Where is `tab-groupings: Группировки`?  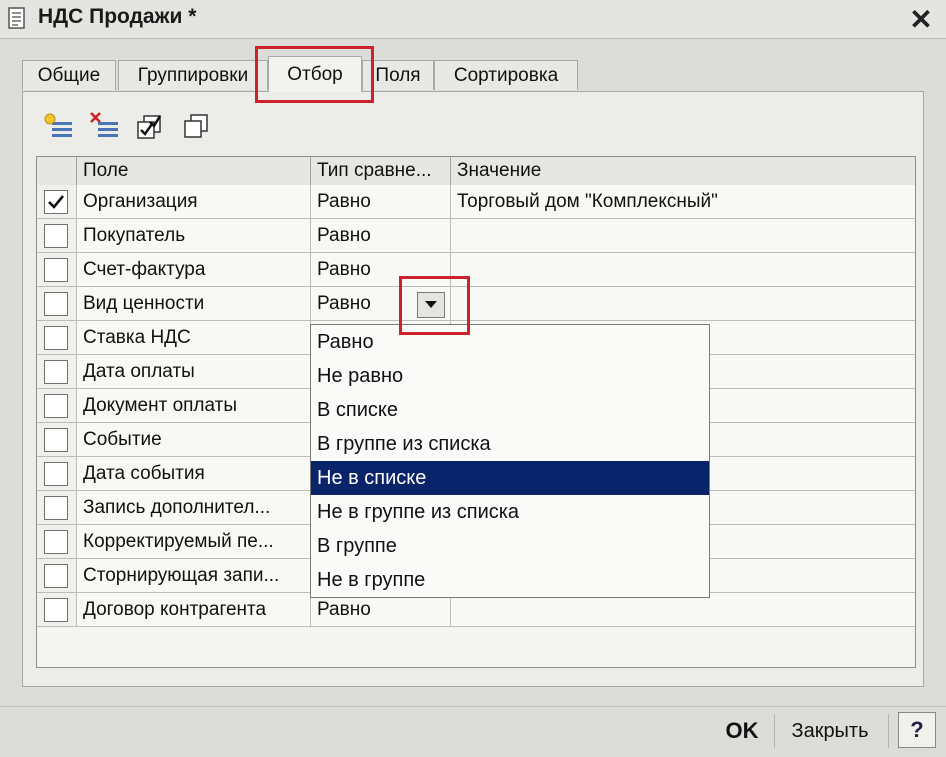
tab-groupings: Группировки is located at coordinates (193, 75).